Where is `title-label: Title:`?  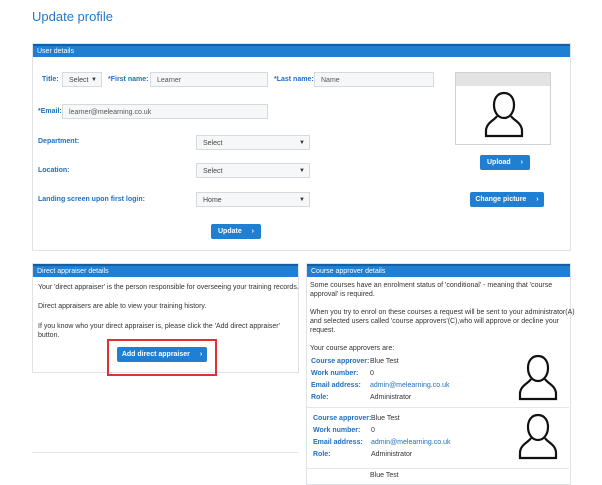
title-label: Title: is located at coordinates (50, 79).